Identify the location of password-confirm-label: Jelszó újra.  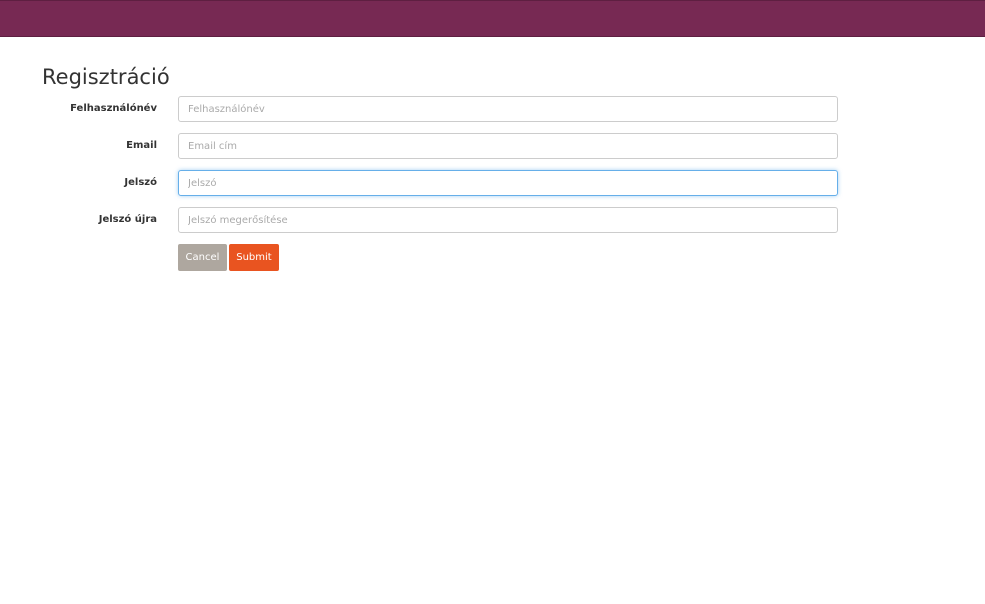
(127, 219).